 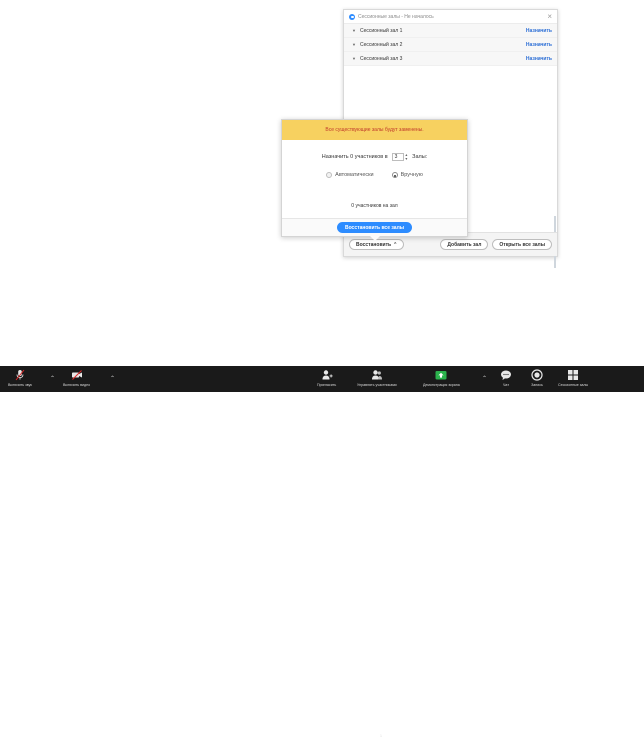 What do you see at coordinates (484, 378) in the screenshot?
I see `share-options-chevron-icon: ⌃` at bounding box center [484, 378].